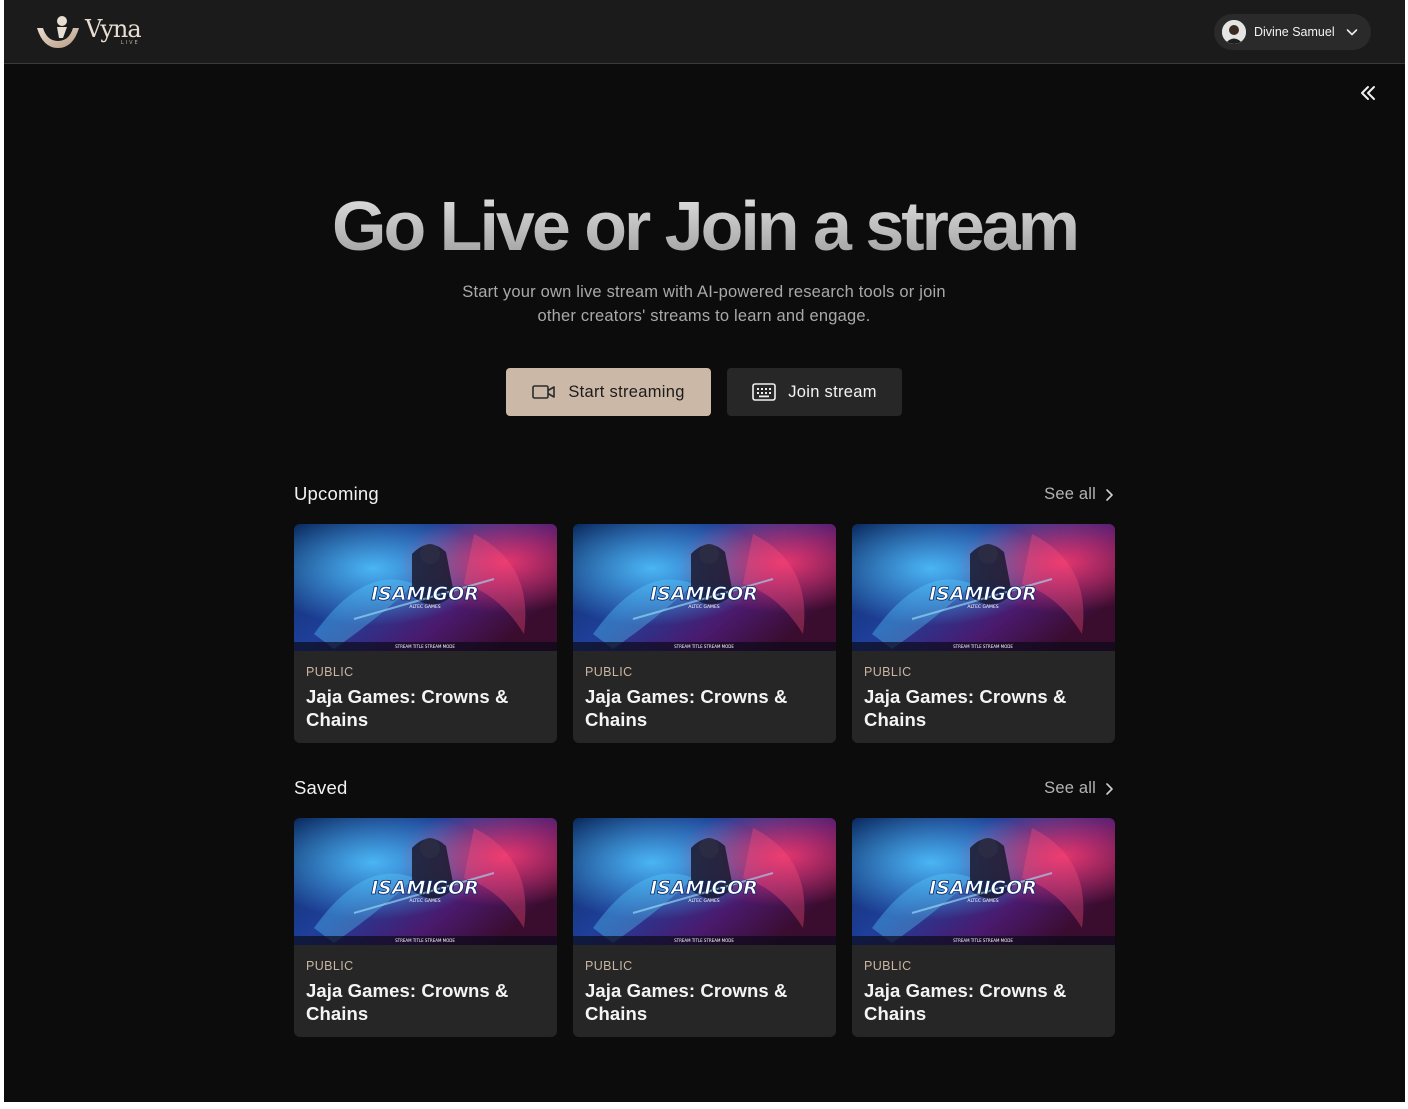 Image resolution: width=1408 pixels, height=1109 pixels. I want to click on chevron-down-icon, so click(1351, 32).